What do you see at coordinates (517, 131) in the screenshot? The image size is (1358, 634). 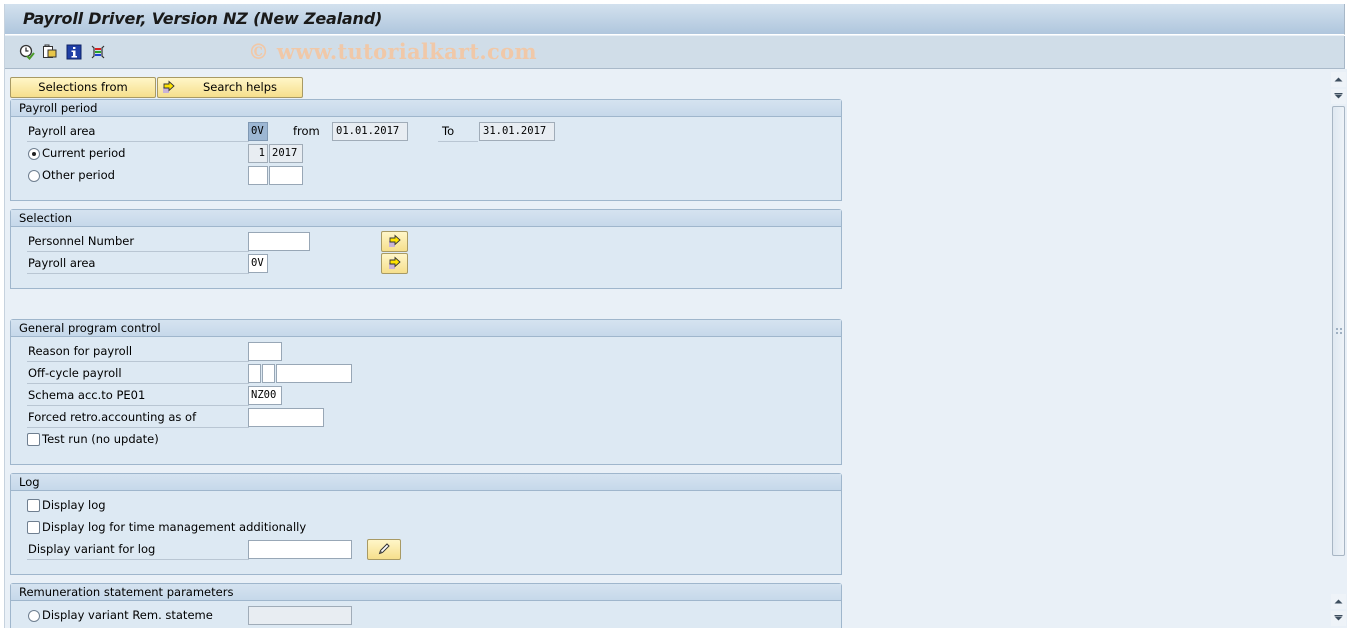 I see `period-to-date: 31.01.2017` at bounding box center [517, 131].